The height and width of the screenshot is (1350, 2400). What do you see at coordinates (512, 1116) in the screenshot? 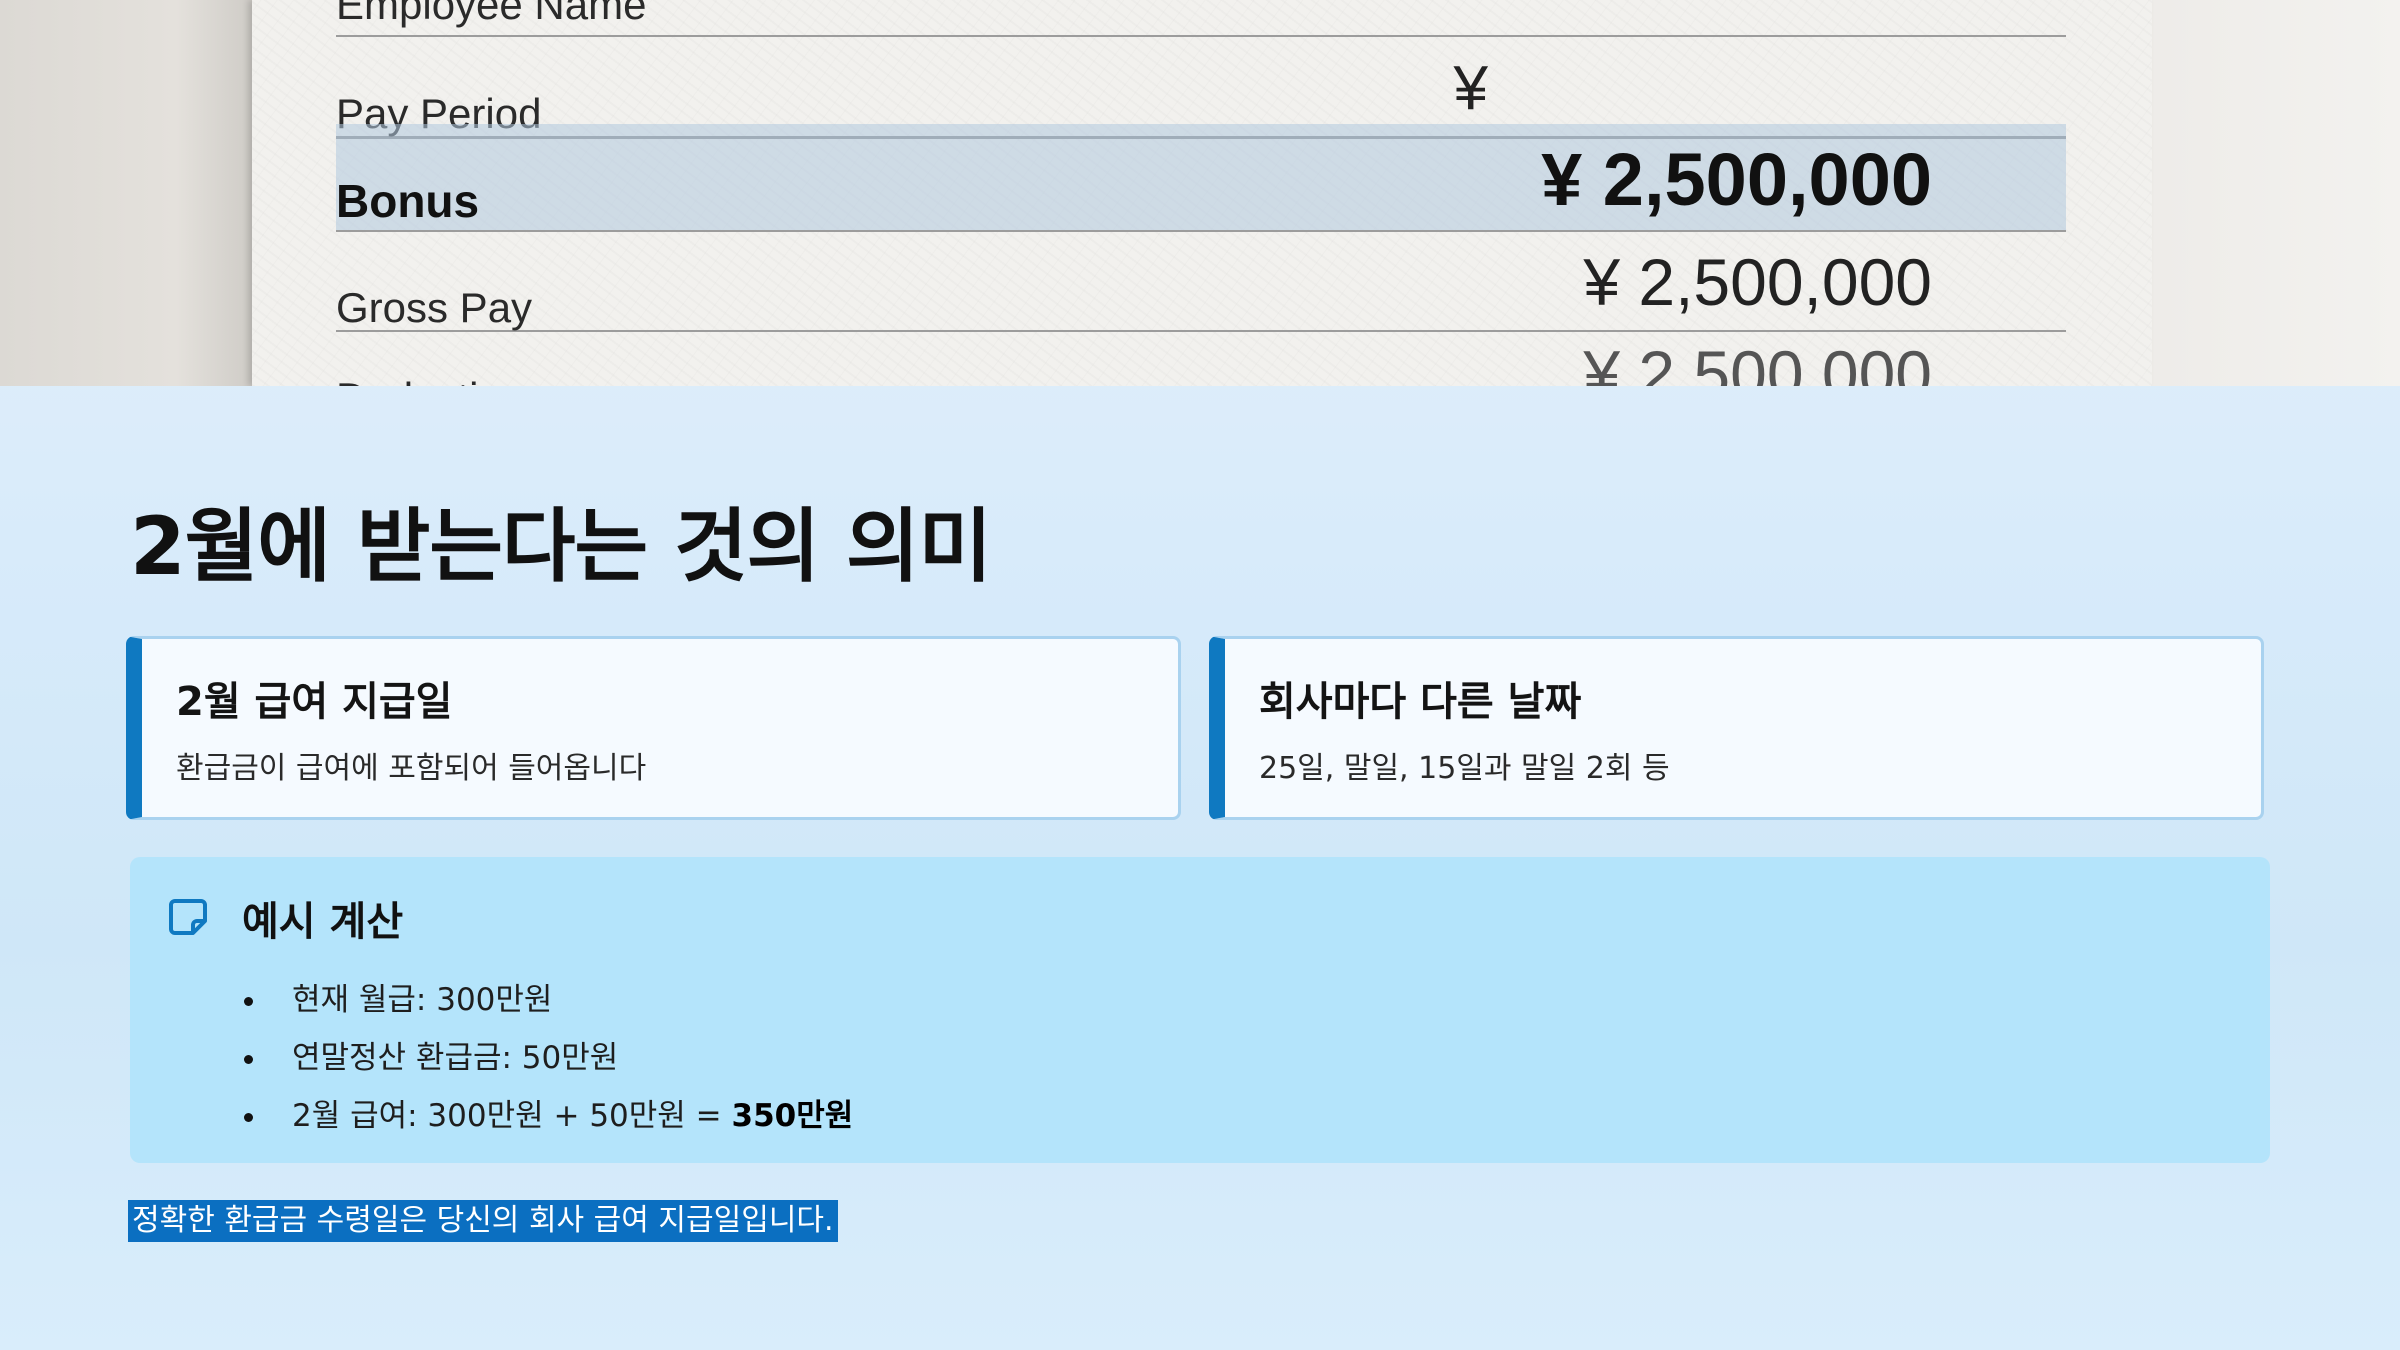
I see `list-item-text: 2월 급여: 300만원 + 50만원 =` at bounding box center [512, 1116].